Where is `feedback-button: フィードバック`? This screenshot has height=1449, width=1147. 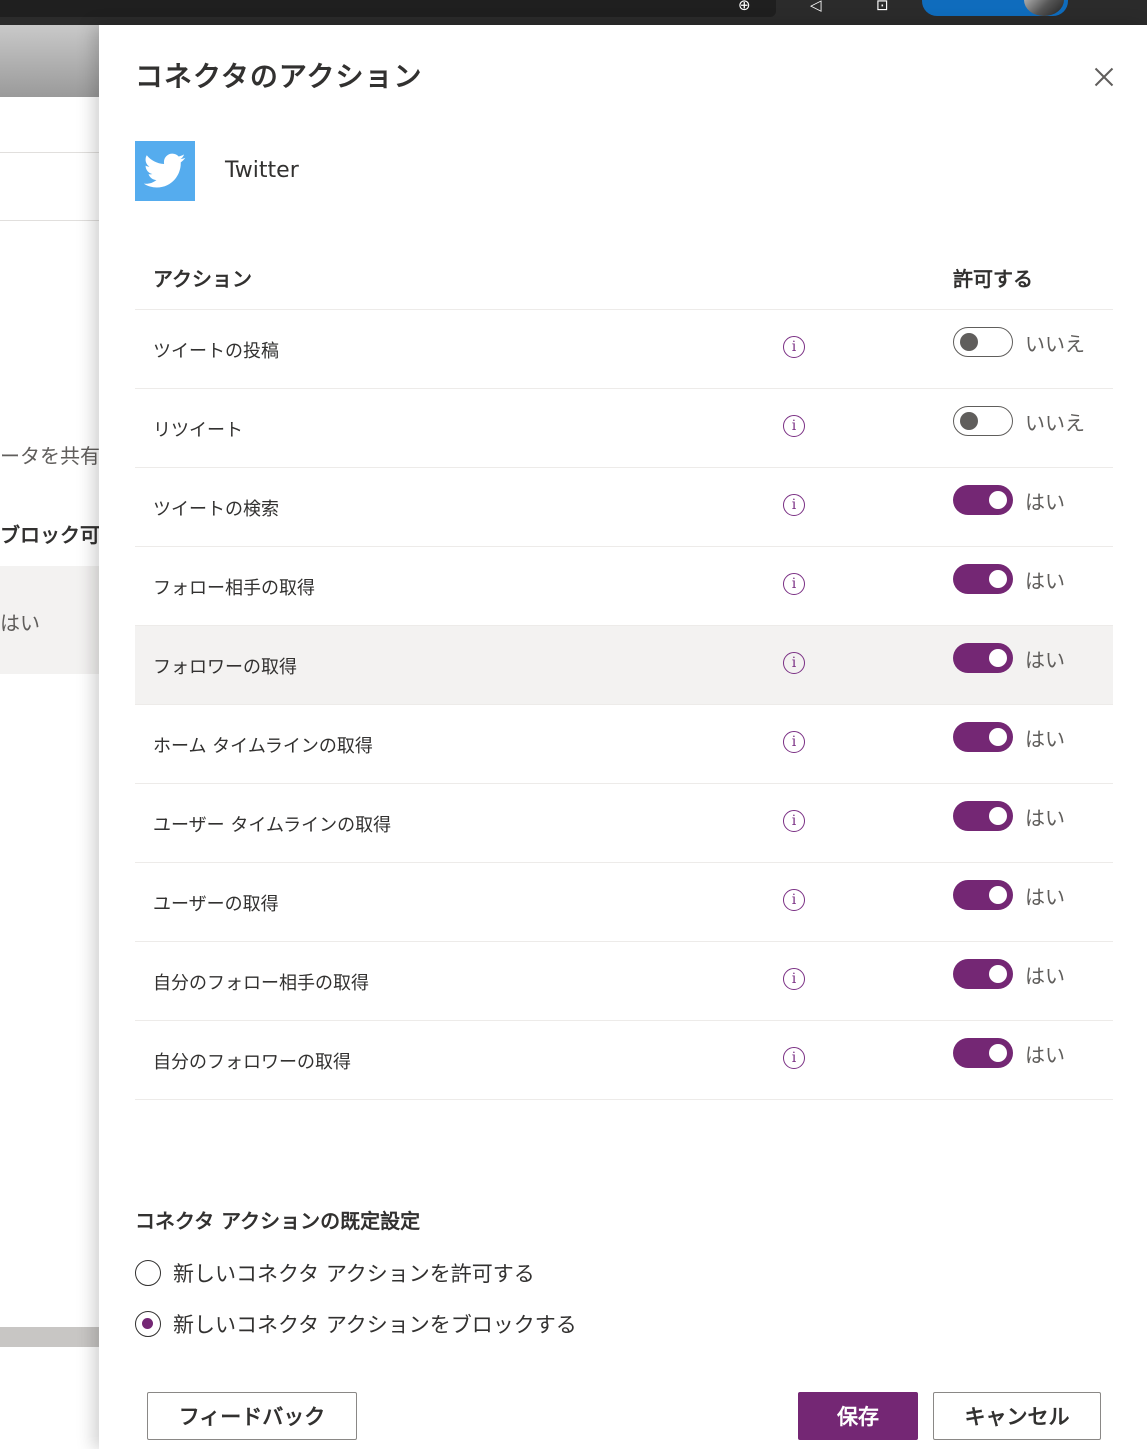
feedback-button: フィードバック is located at coordinates (252, 1416).